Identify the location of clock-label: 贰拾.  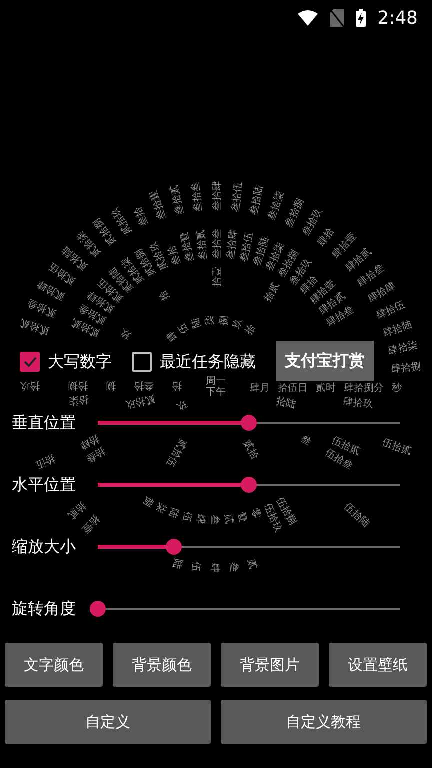
(250, 450).